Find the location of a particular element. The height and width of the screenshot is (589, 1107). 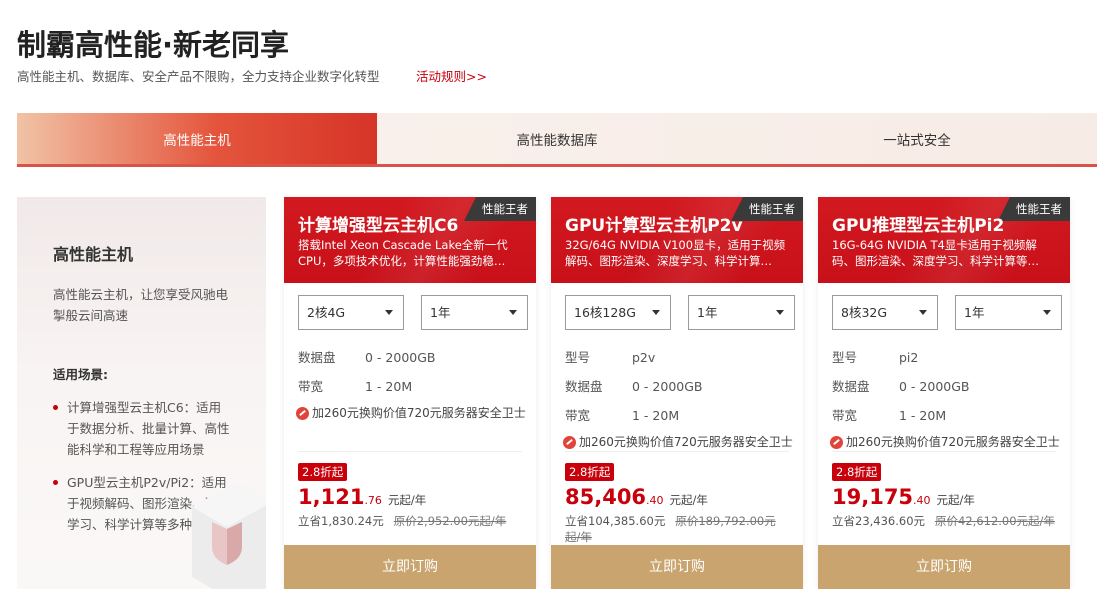

tab-high-performance-database: 高性能数据库 is located at coordinates (557, 138).